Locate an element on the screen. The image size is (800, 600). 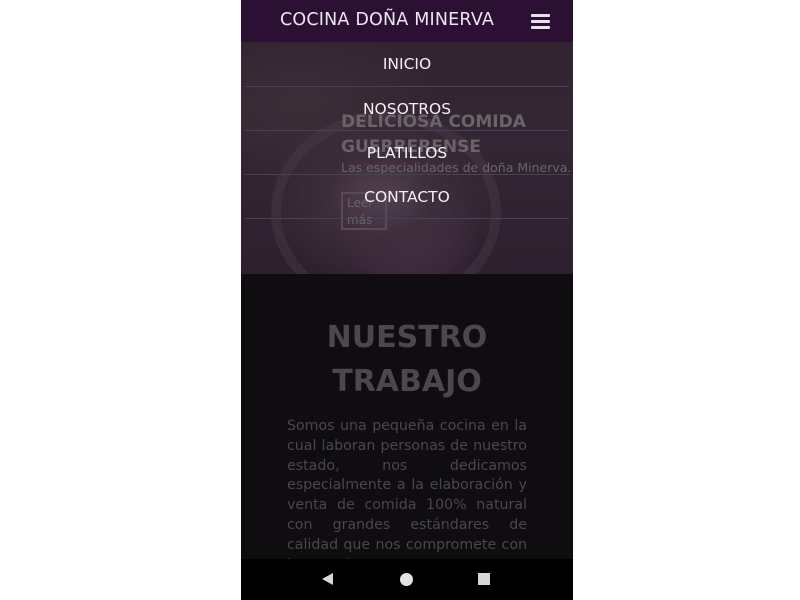
recents-square-icon is located at coordinates (484, 579).